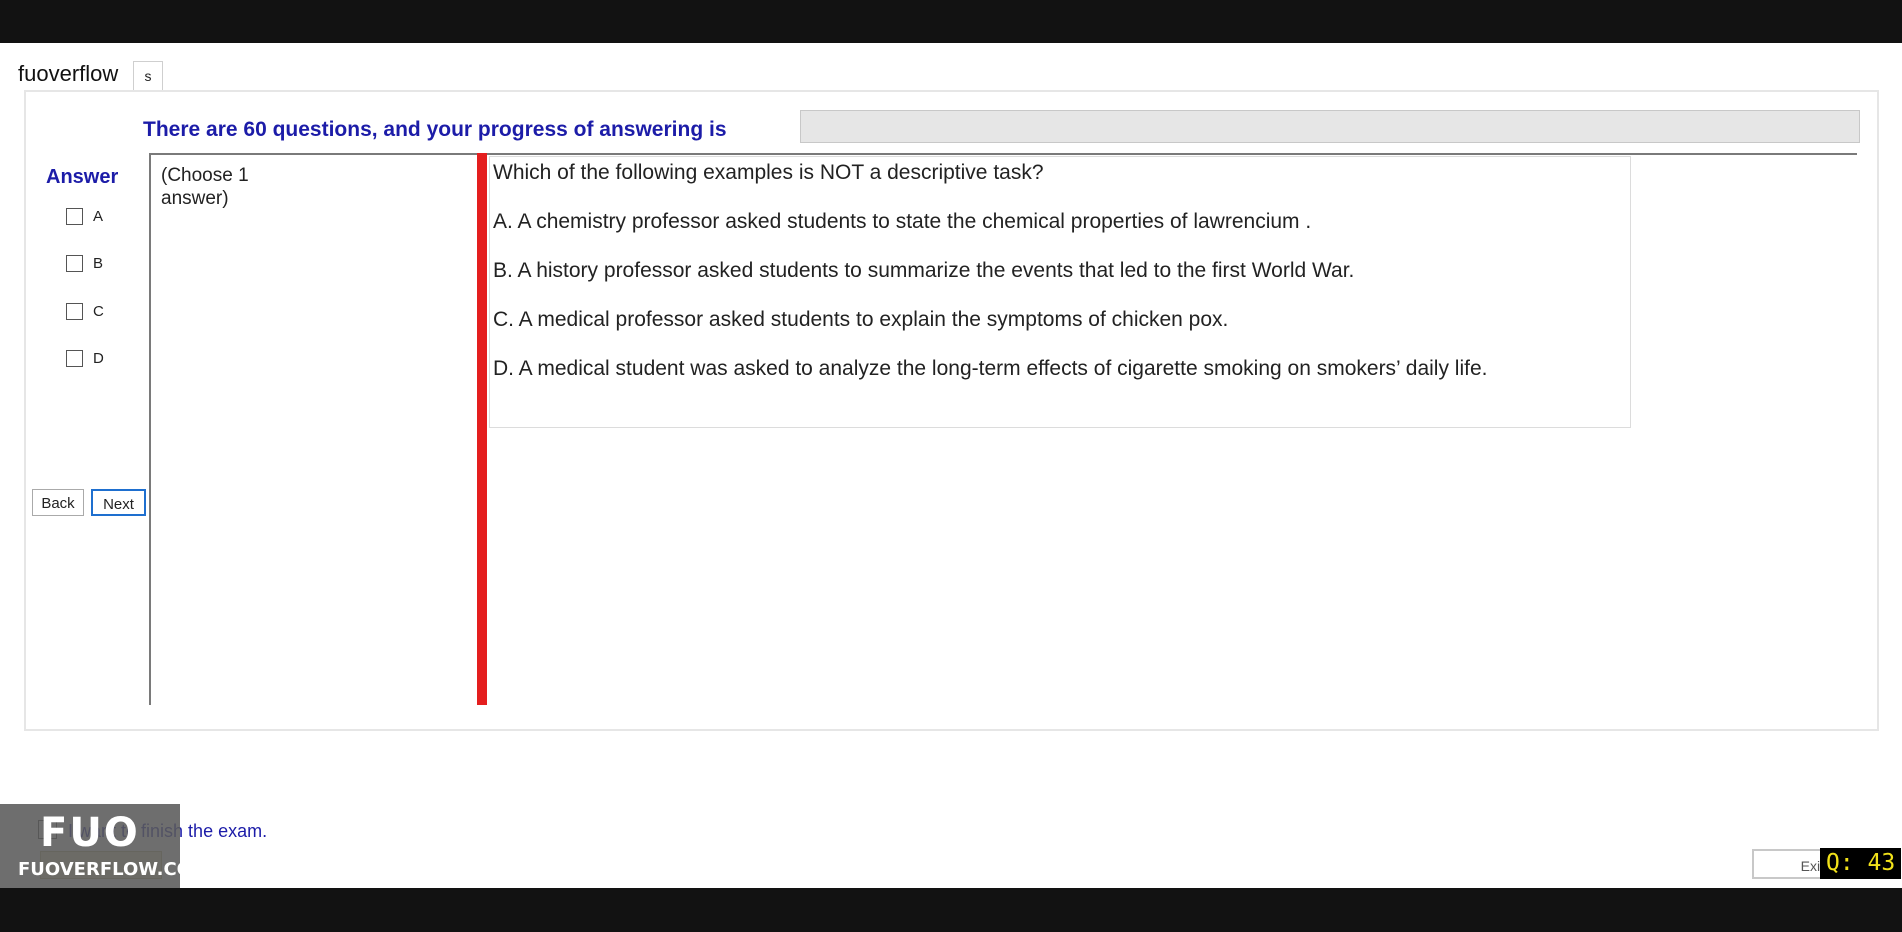  What do you see at coordinates (114, 869) in the screenshot?
I see `watermark-text: FUOVERFLOW.COM` at bounding box center [114, 869].